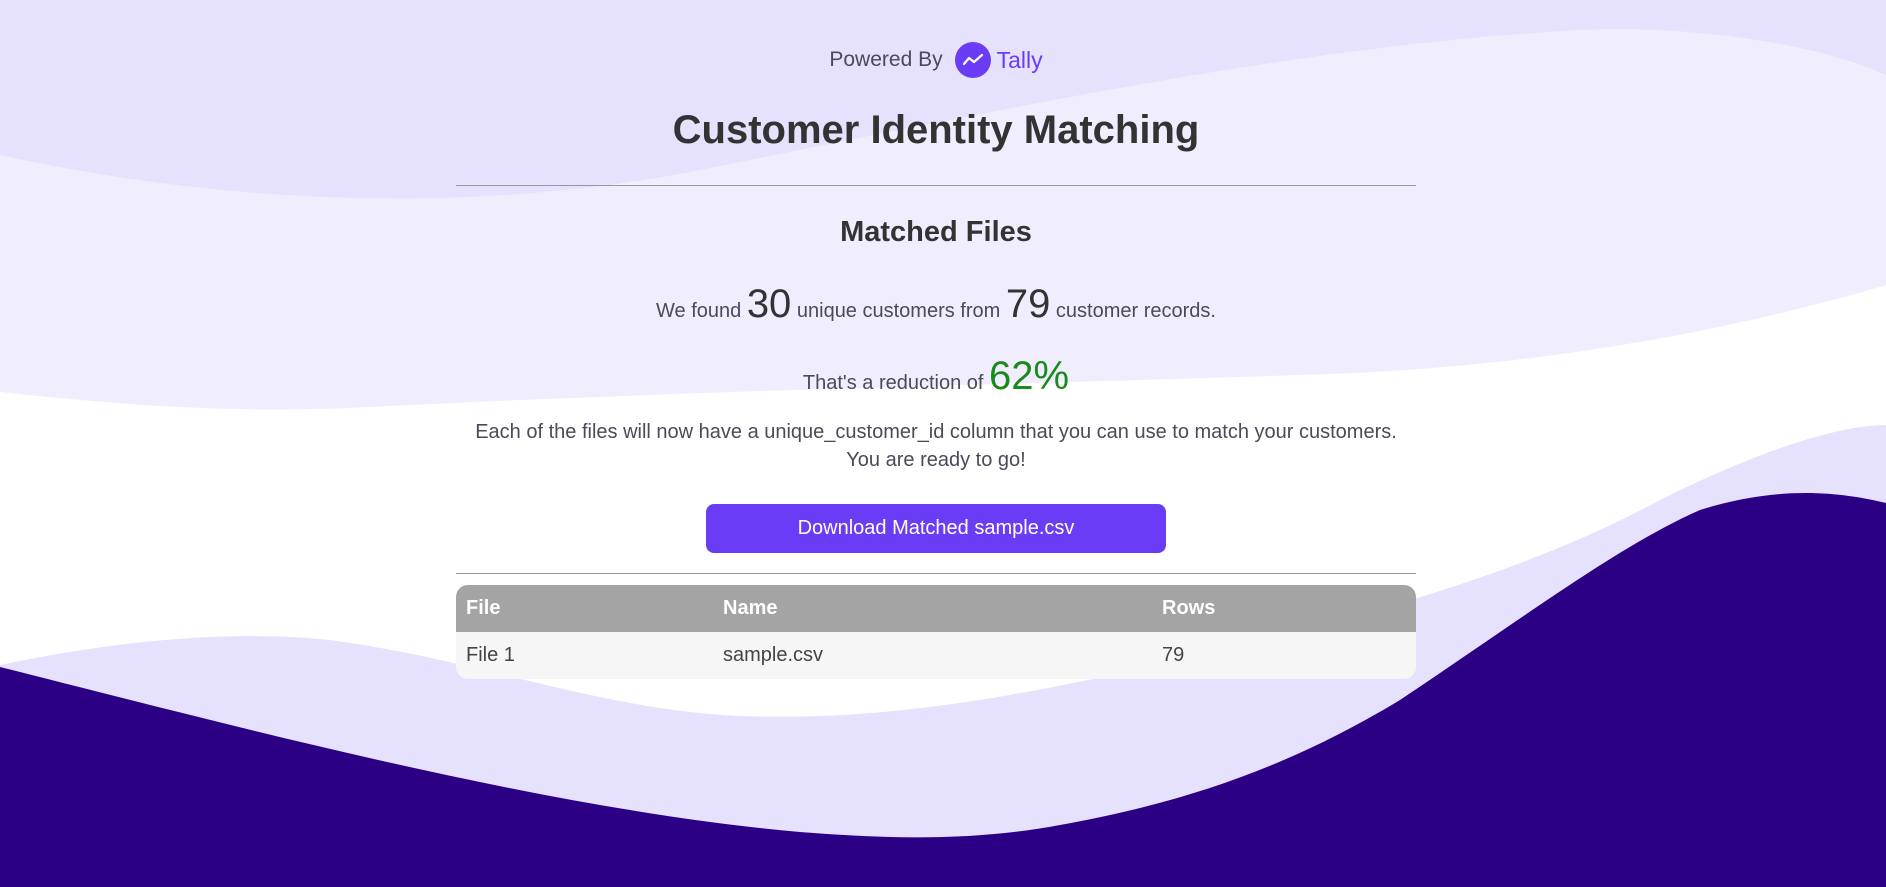 This screenshot has height=887, width=1886. What do you see at coordinates (699, 311) in the screenshot?
I see `found-prefix: We found` at bounding box center [699, 311].